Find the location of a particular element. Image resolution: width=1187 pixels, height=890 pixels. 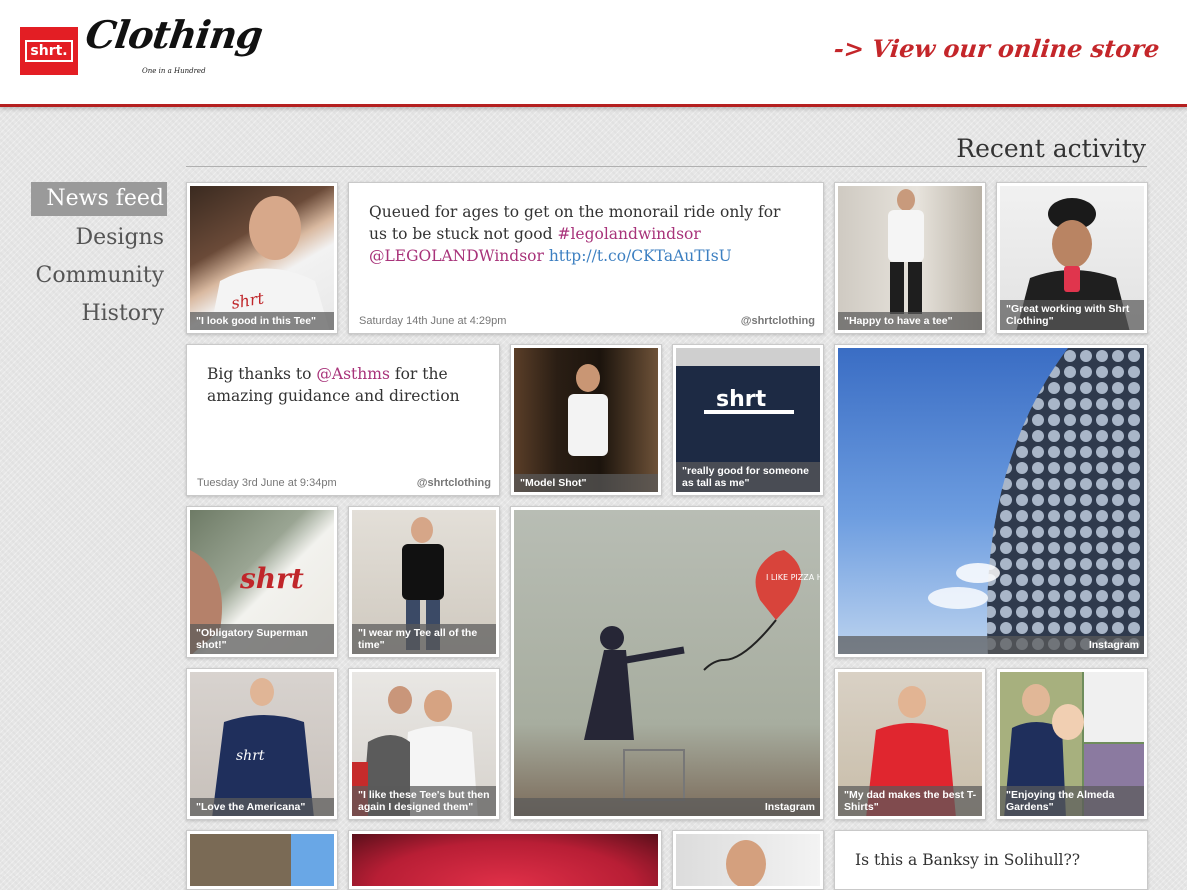

title-divider is located at coordinates (666, 166).